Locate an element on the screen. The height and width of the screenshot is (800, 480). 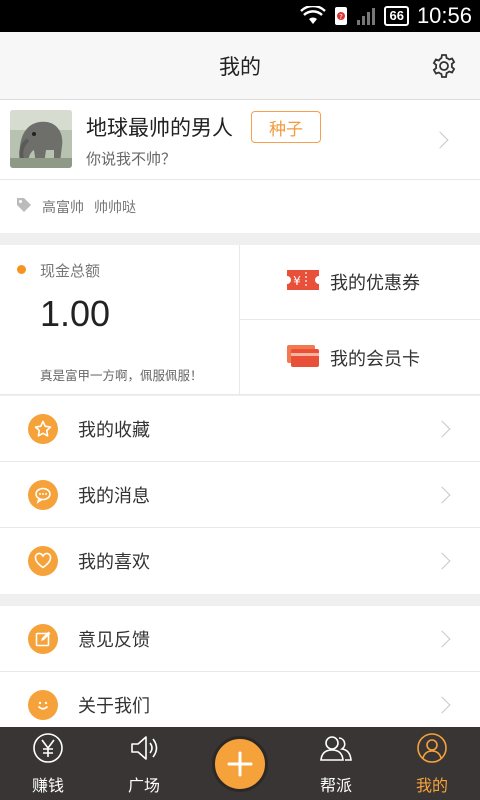
tab-label: 帮派 is located at coordinates (335, 785).